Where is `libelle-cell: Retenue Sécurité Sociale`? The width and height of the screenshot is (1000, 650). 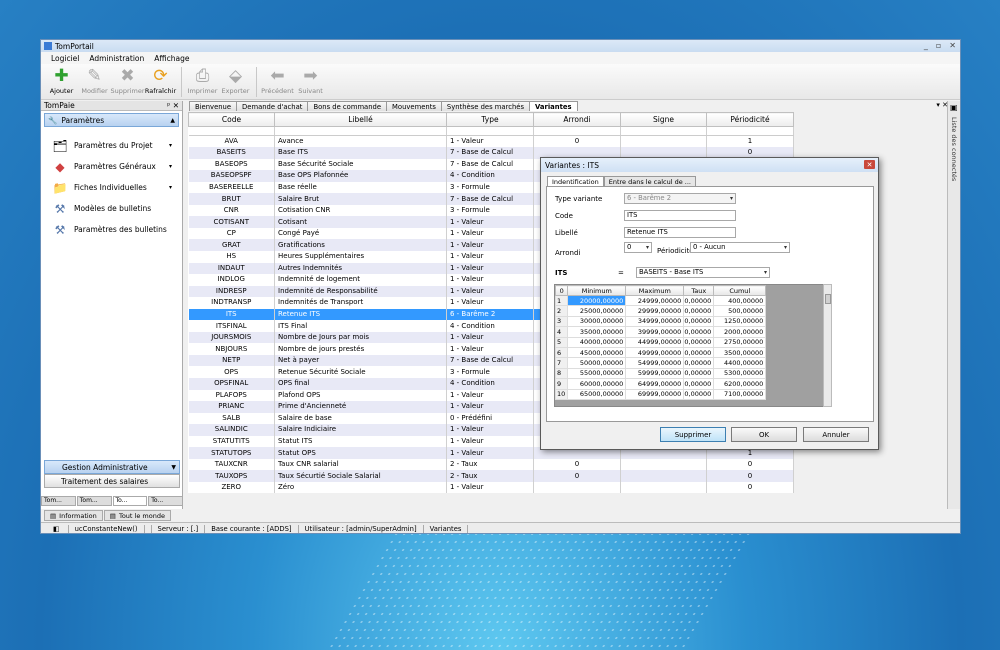
libelle-cell: Retenue Sécurité Sociale is located at coordinates (360, 372).